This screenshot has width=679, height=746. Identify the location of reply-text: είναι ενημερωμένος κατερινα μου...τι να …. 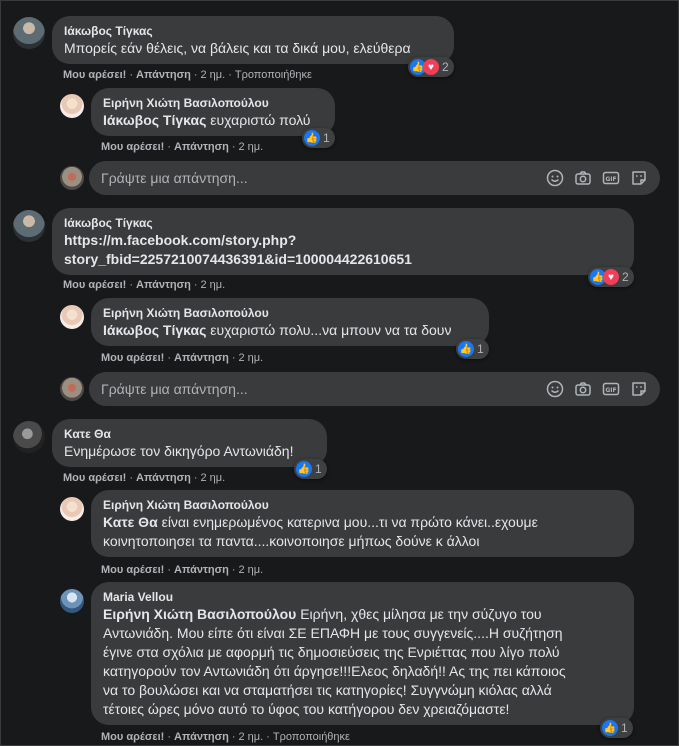
(320, 531).